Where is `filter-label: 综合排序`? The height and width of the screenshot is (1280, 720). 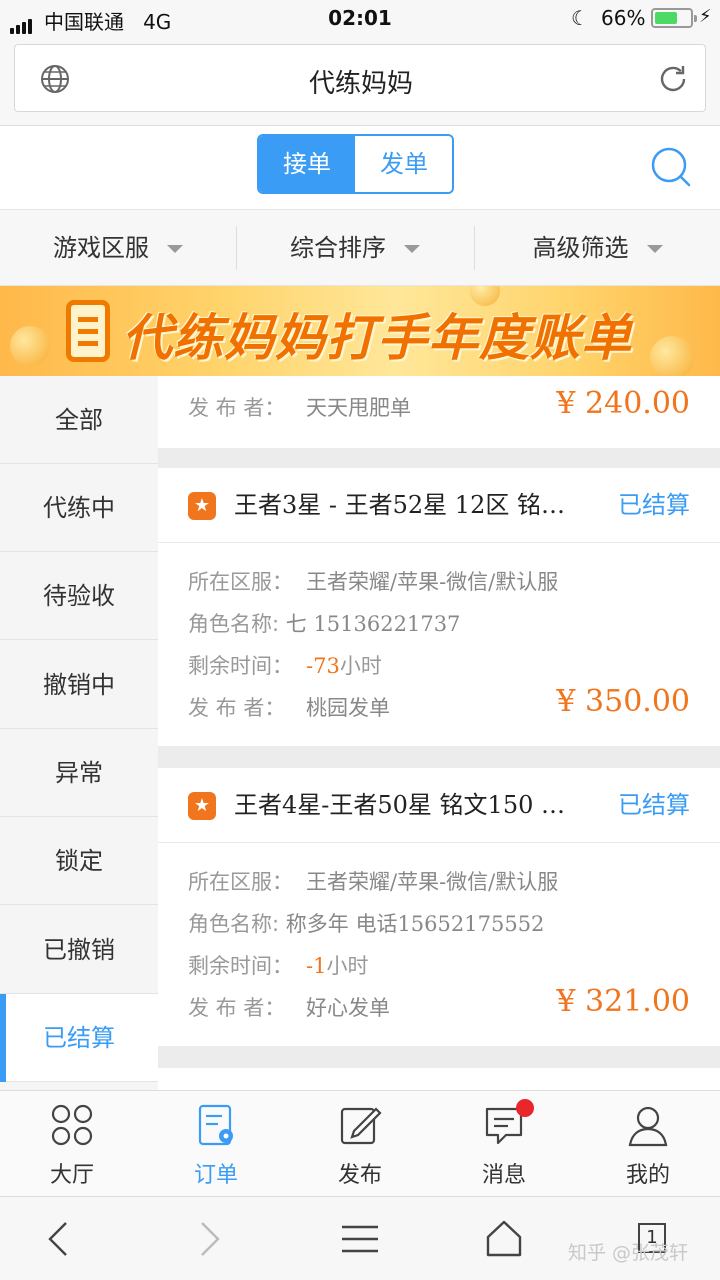 filter-label: 综合排序 is located at coordinates (338, 248).